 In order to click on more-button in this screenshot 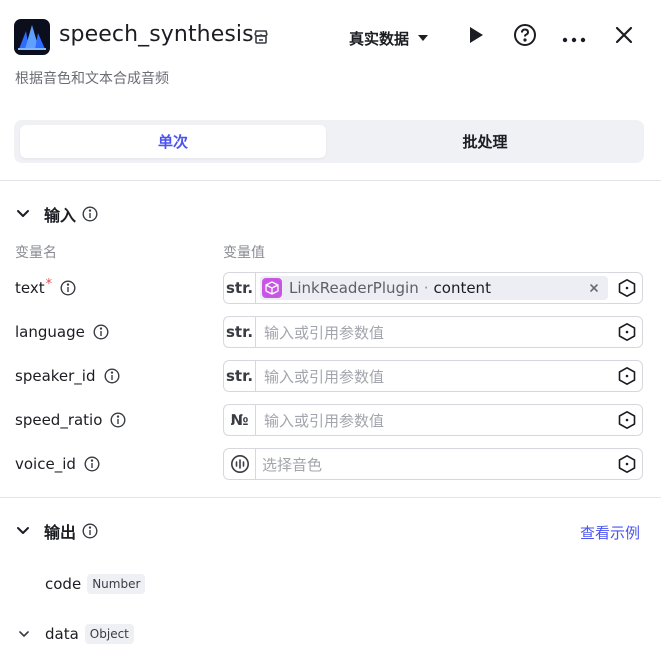, I will do `click(574, 37)`.